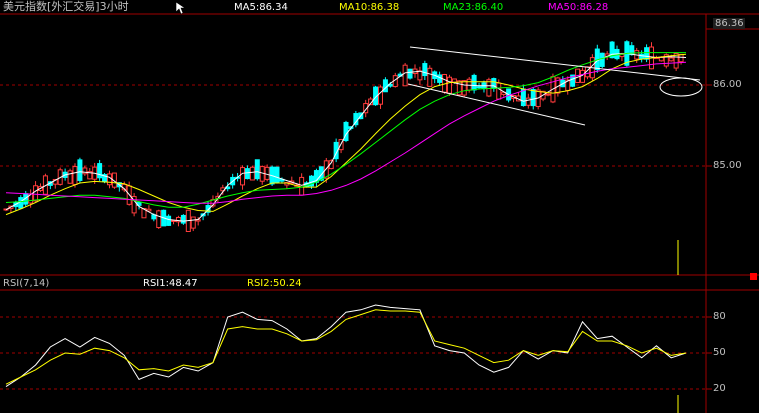  Describe the element at coordinates (66, 6) in the screenshot. I see `chart-title: 美元指数[外汇交易]3小时` at that location.